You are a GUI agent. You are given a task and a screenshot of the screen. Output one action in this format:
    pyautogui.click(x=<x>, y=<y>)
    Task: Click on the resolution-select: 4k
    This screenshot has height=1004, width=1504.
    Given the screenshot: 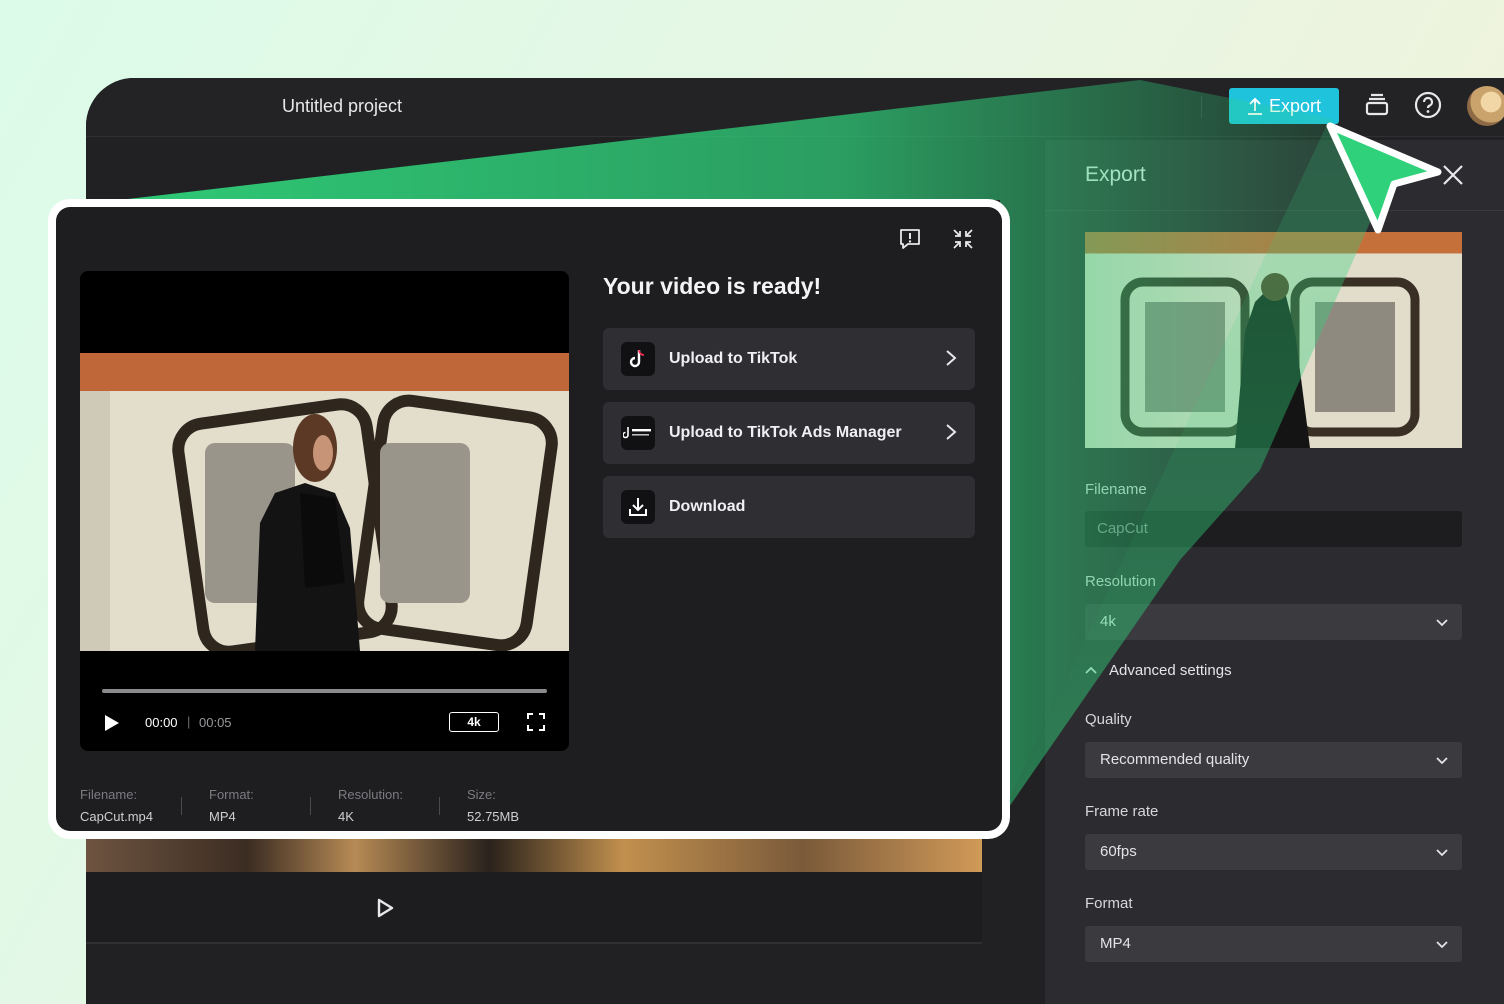 What is the action you would take?
    pyautogui.click(x=1273, y=622)
    